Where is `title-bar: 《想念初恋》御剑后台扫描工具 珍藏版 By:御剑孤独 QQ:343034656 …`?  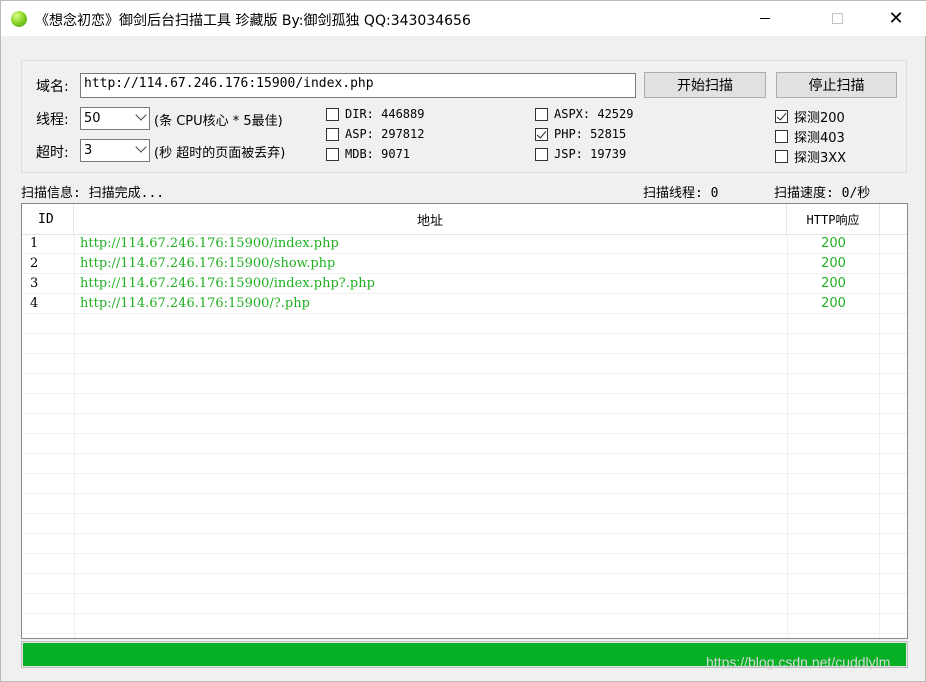
title-bar: 《想念初恋》御剑后台扫描工具 珍藏版 By:御剑孤独 QQ:343034656 … is located at coordinates (463, 18).